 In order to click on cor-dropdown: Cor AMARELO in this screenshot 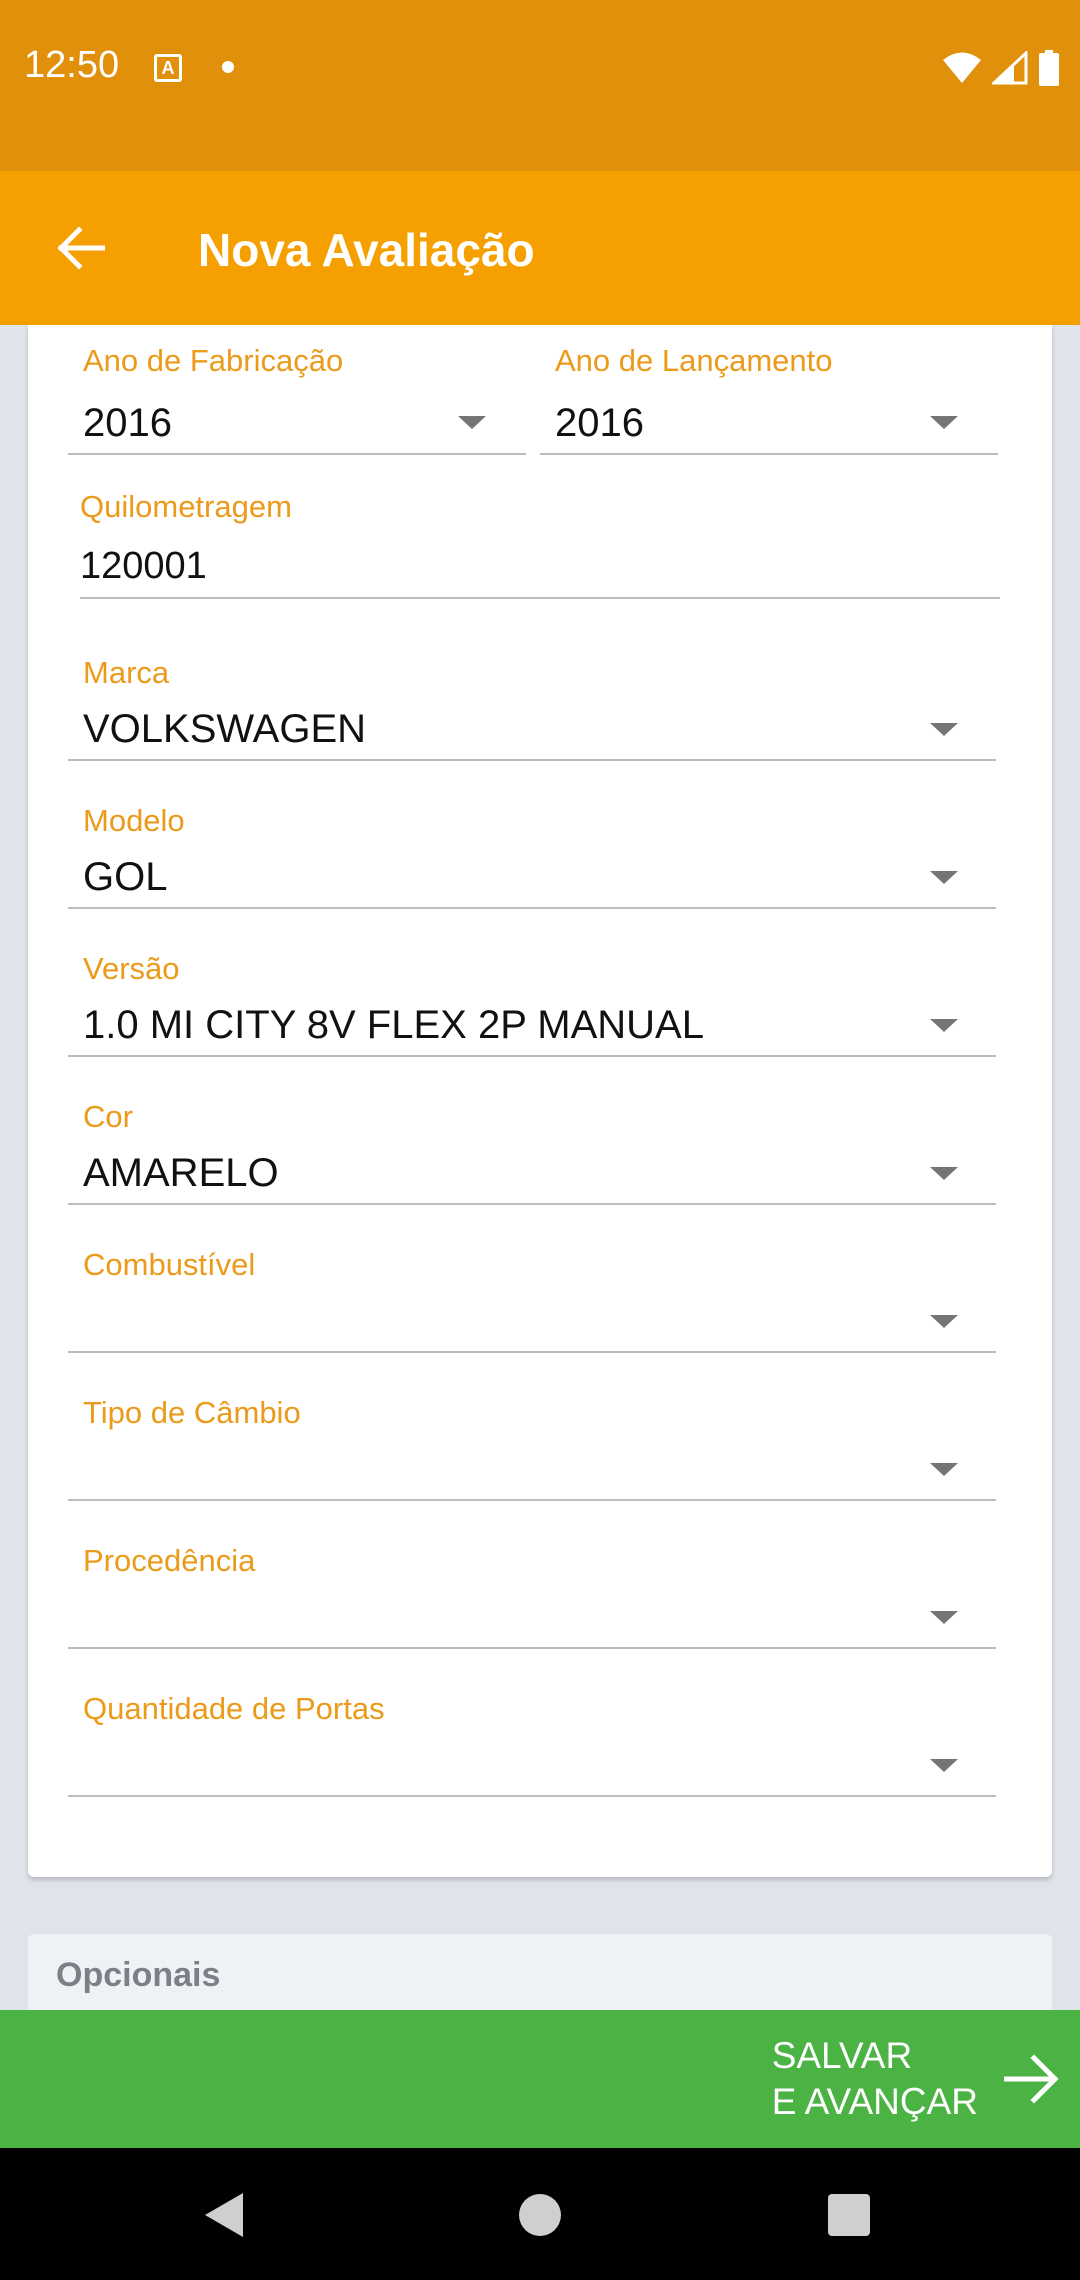, I will do `click(532, 1159)`.